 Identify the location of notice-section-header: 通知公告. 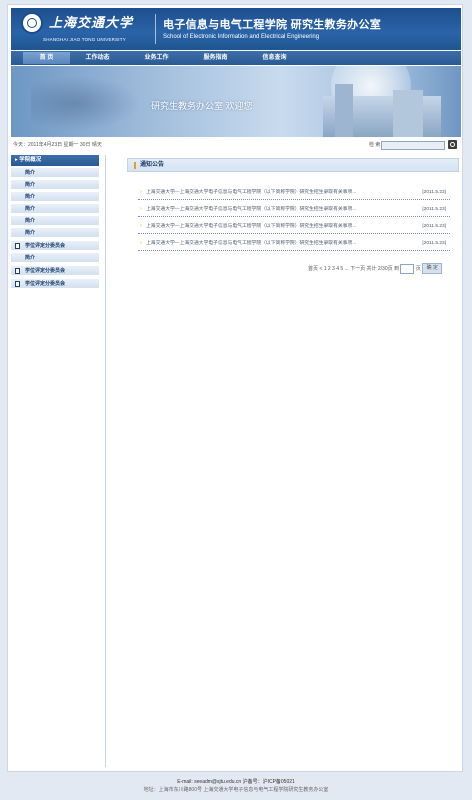
(293, 165).